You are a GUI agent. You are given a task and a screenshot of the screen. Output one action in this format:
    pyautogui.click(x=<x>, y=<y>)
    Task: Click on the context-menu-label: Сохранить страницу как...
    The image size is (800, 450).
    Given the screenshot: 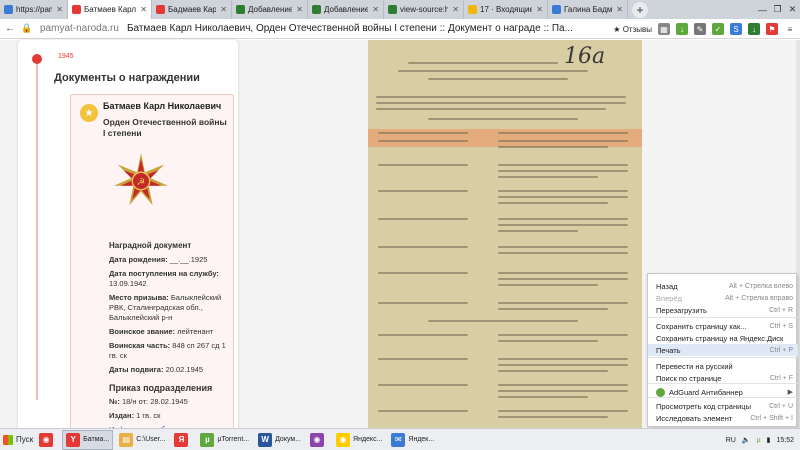 What is the action you would take?
    pyautogui.click(x=701, y=326)
    